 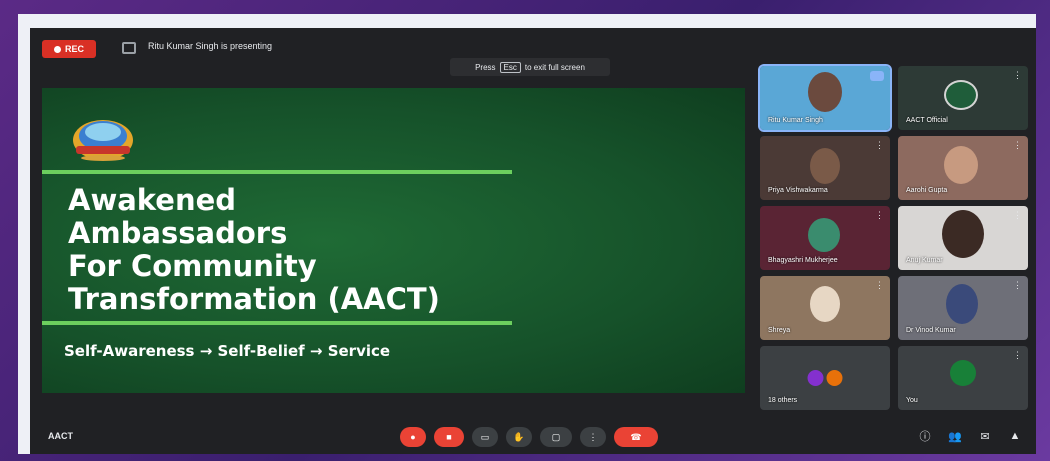 What do you see at coordinates (970, 436) in the screenshot?
I see `side-panel-icons: ⓘ 👥 ✉ ▲` at bounding box center [970, 436].